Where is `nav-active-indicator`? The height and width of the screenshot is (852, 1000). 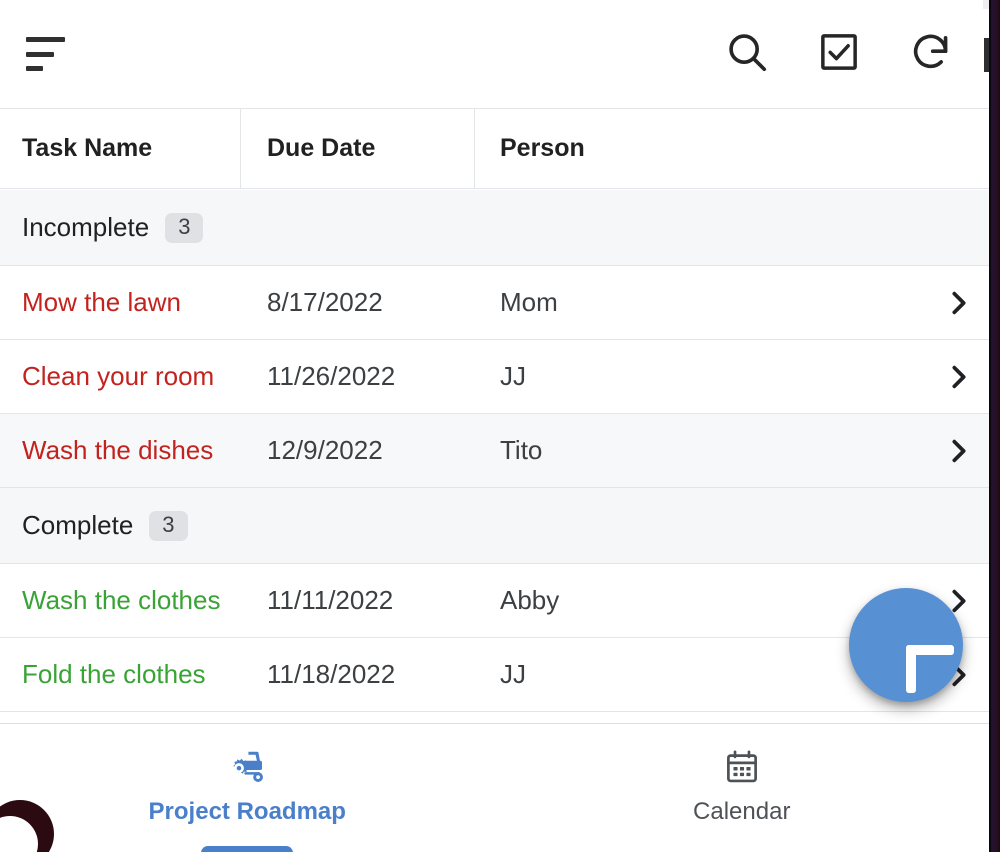
nav-active-indicator is located at coordinates (247, 849).